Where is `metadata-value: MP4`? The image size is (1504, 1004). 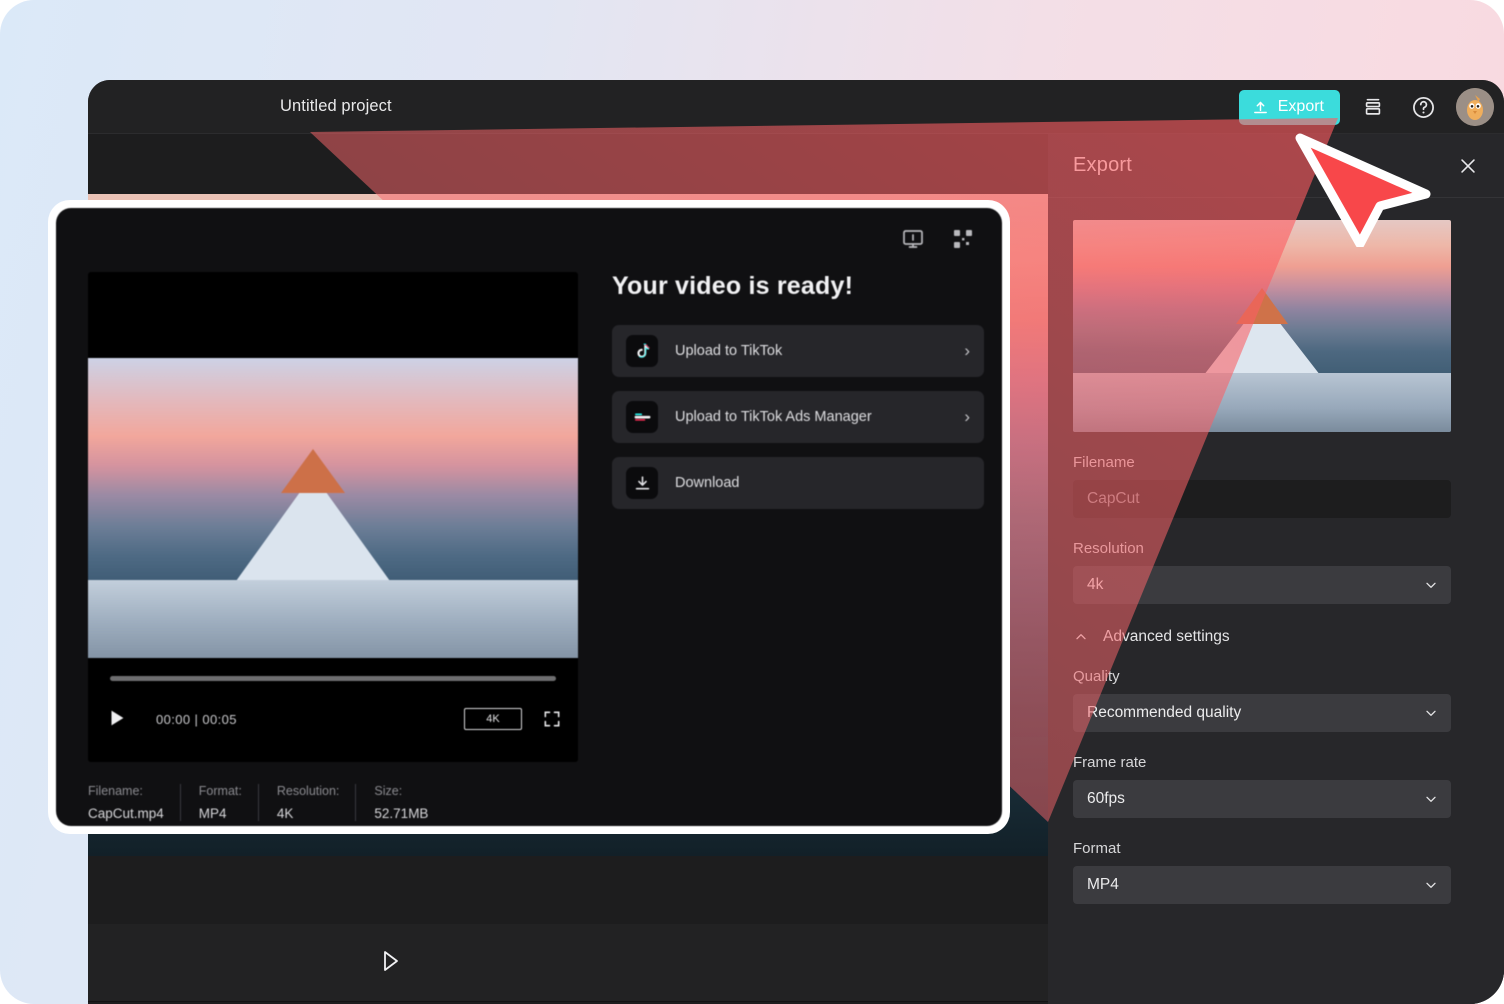
metadata-value: MP4 is located at coordinates (212, 813).